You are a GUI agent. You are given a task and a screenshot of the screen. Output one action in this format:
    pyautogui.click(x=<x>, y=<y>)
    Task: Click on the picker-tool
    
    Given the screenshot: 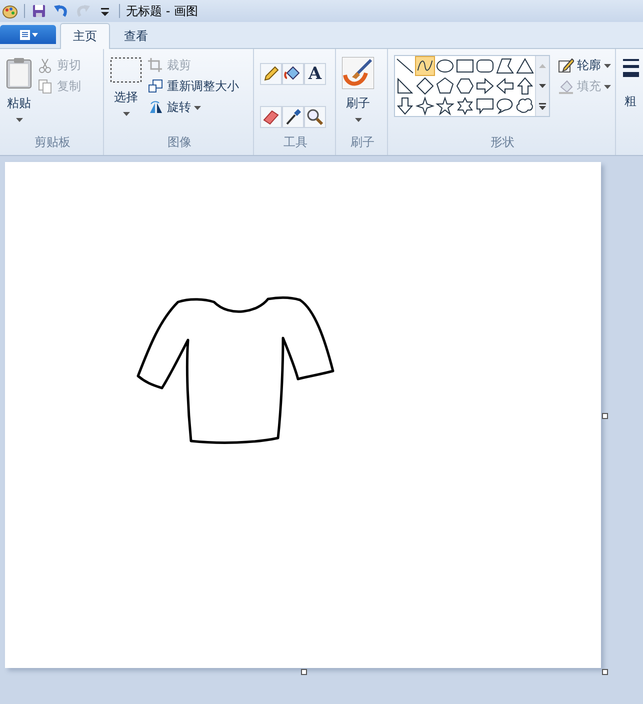 What is the action you would take?
    pyautogui.click(x=293, y=117)
    